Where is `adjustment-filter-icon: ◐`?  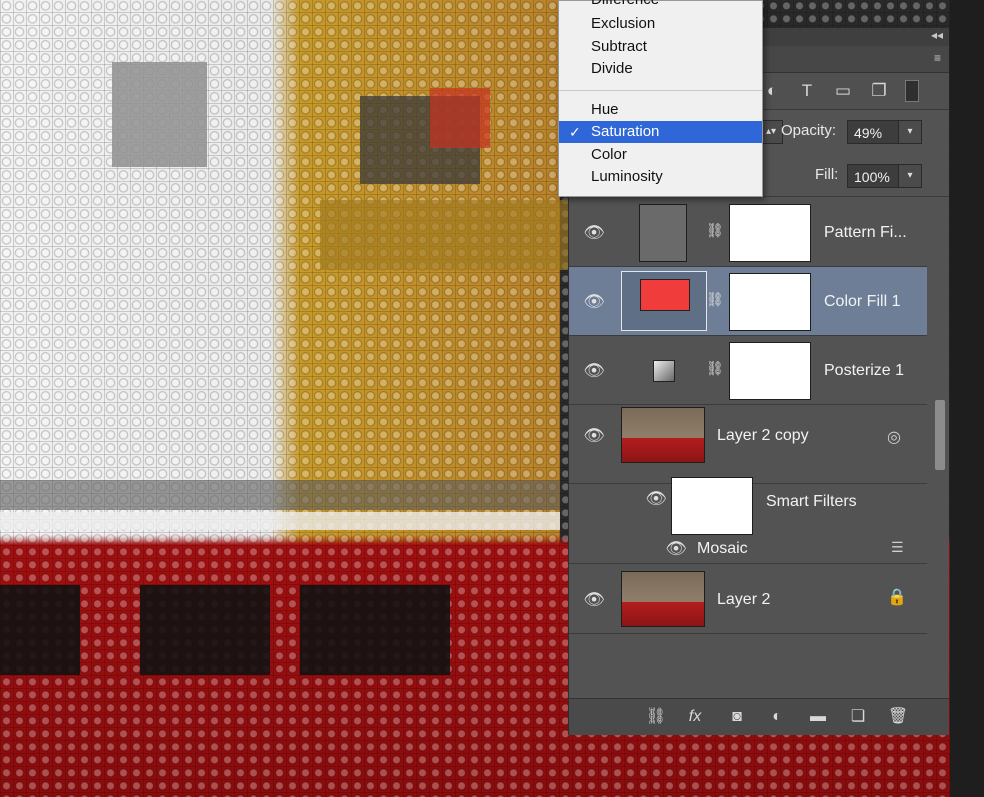 adjustment-filter-icon: ◐ is located at coordinates (772, 91).